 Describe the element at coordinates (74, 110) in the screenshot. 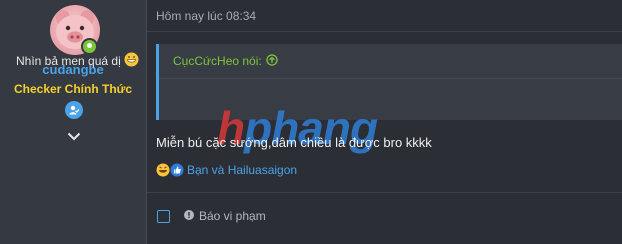

I see `verified-badge-icon` at that location.